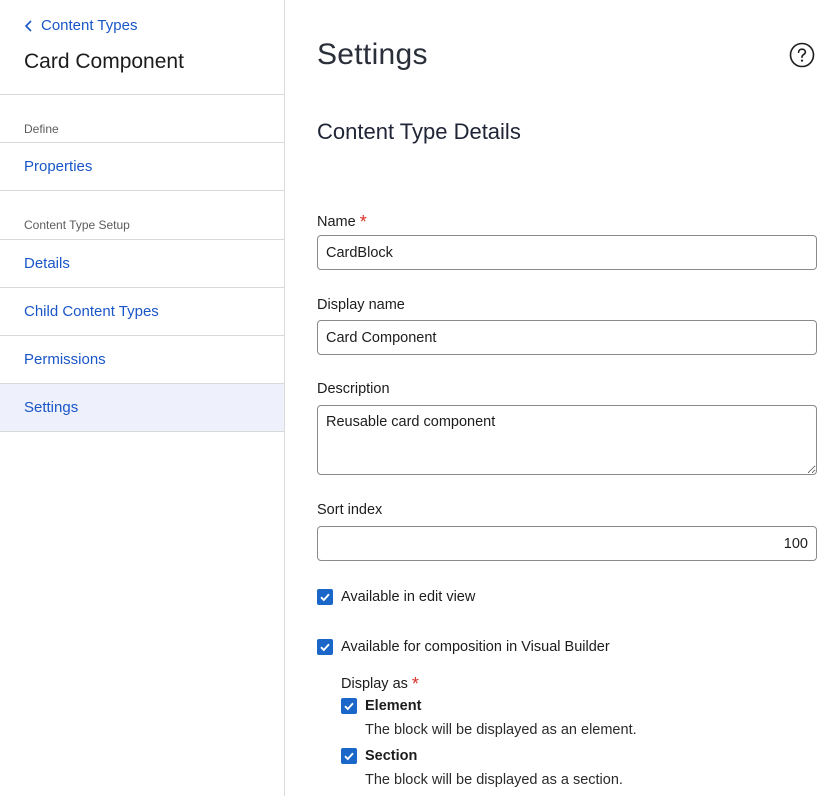  I want to click on sidebar-item-properties: Properties, so click(142, 166).